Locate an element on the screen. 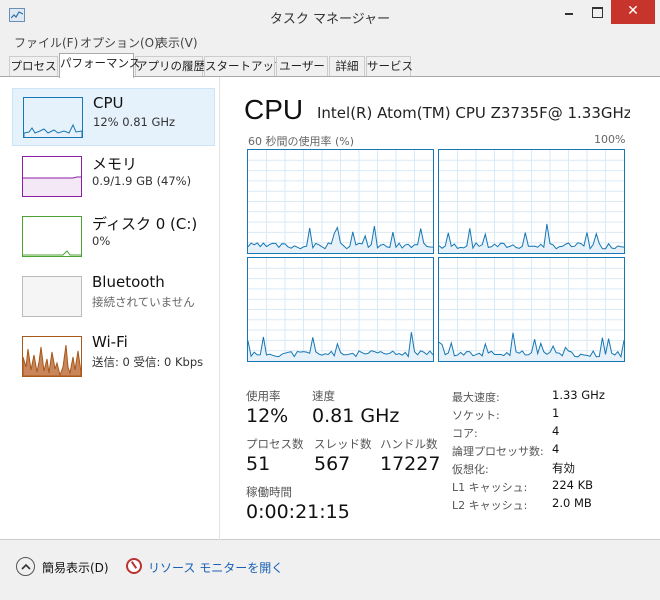  chevron-up-icon is located at coordinates (25, 566).